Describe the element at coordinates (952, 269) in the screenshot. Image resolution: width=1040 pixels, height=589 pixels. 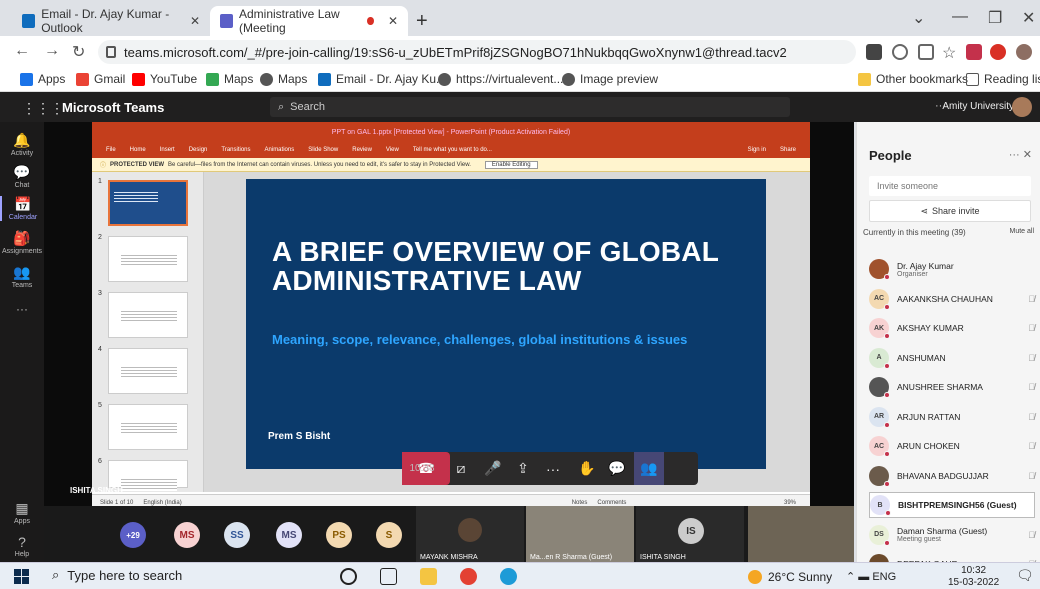
I see `participant-row: Dr. Ajay Kumar Organiser` at that location.